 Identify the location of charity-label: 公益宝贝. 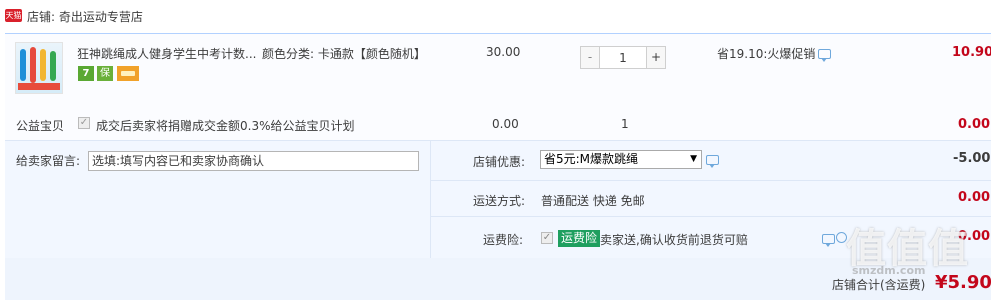
(40, 126).